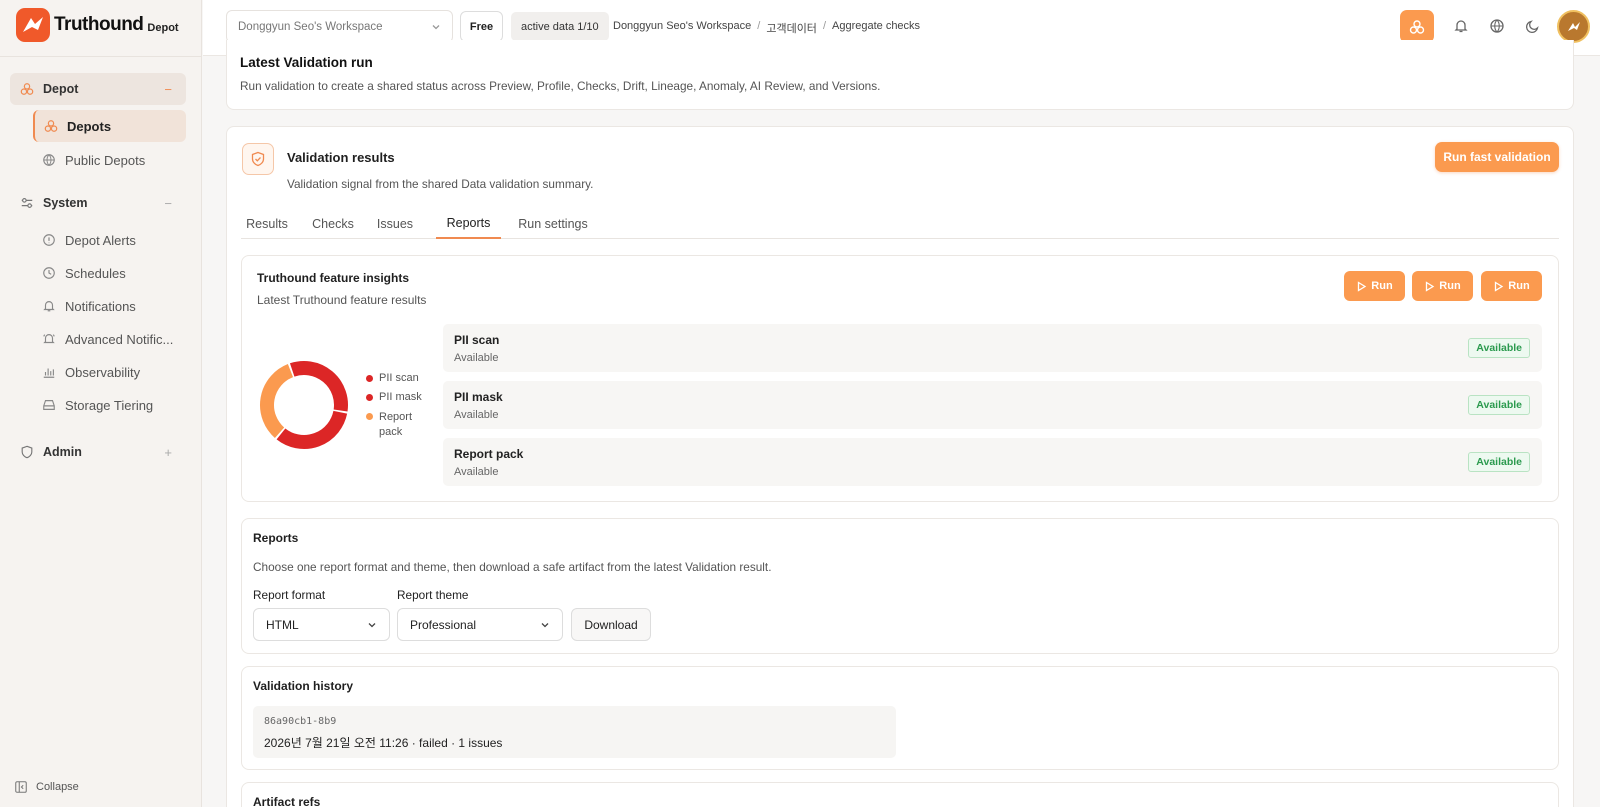 This screenshot has height=807, width=1600. Describe the element at coordinates (1497, 157) in the screenshot. I see `run-fast-validation-button: Run fast validation` at that location.